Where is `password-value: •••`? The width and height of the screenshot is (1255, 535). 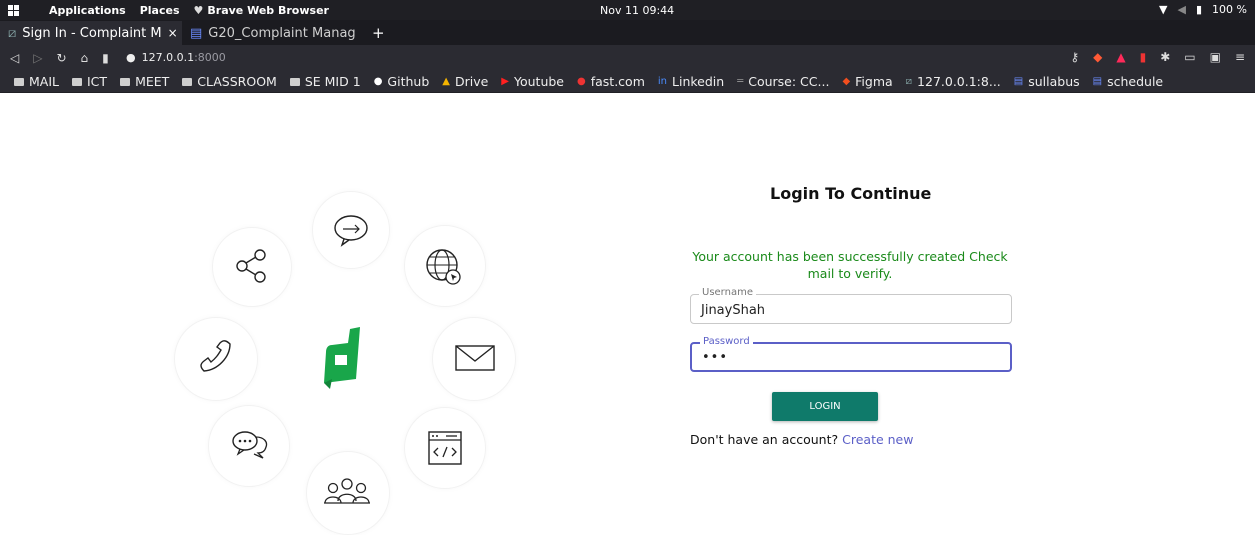
password-value: ••• is located at coordinates (715, 357).